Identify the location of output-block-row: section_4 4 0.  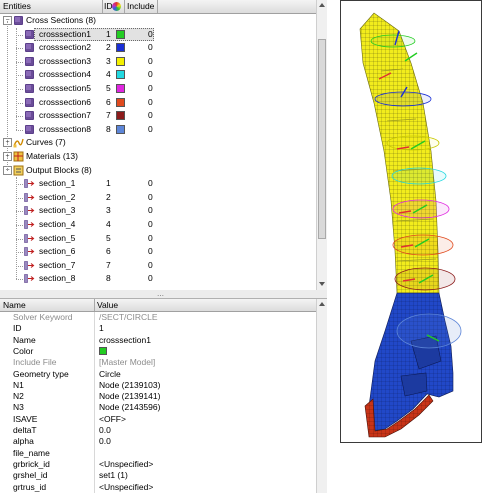
(158, 224).